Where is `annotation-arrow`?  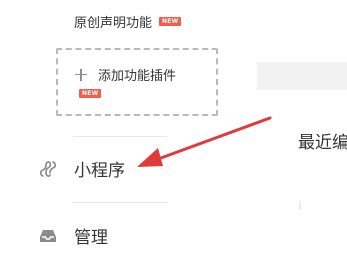
annotation-arrow is located at coordinates (204, 141).